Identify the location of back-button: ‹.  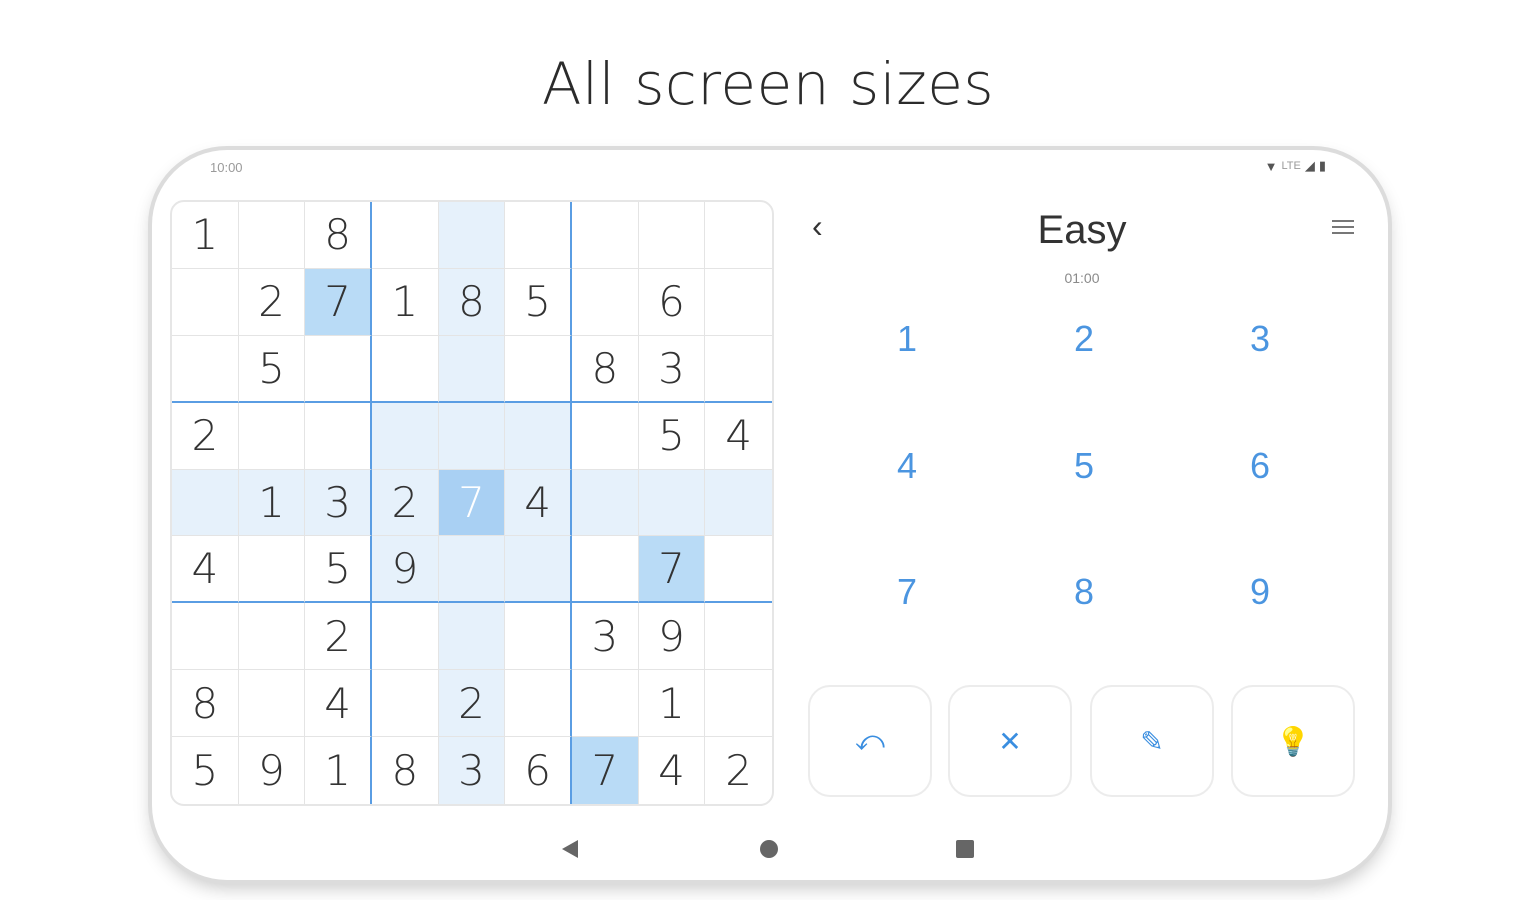
(817, 226).